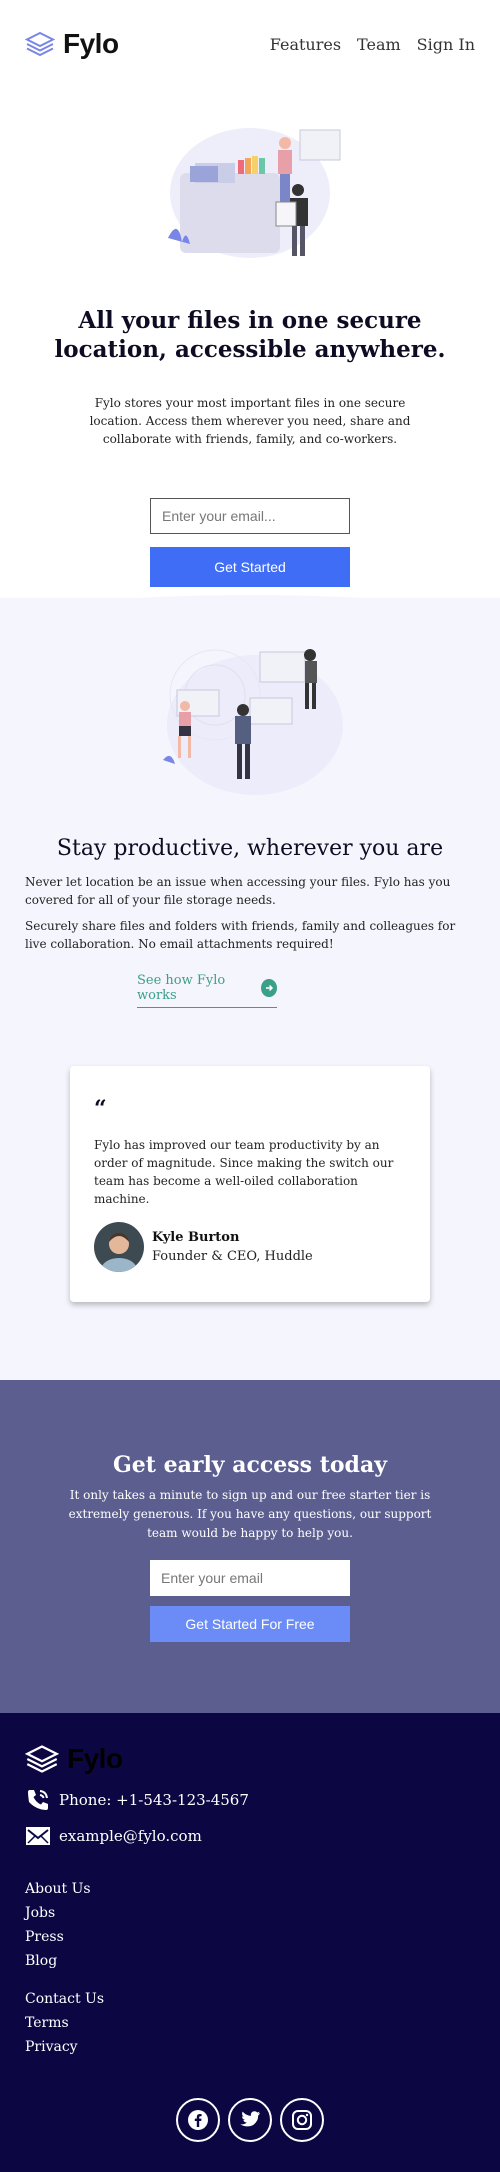 The width and height of the screenshot is (500, 2172). Describe the element at coordinates (250, 1759) in the screenshot. I see `footer-logo: Fylo` at that location.